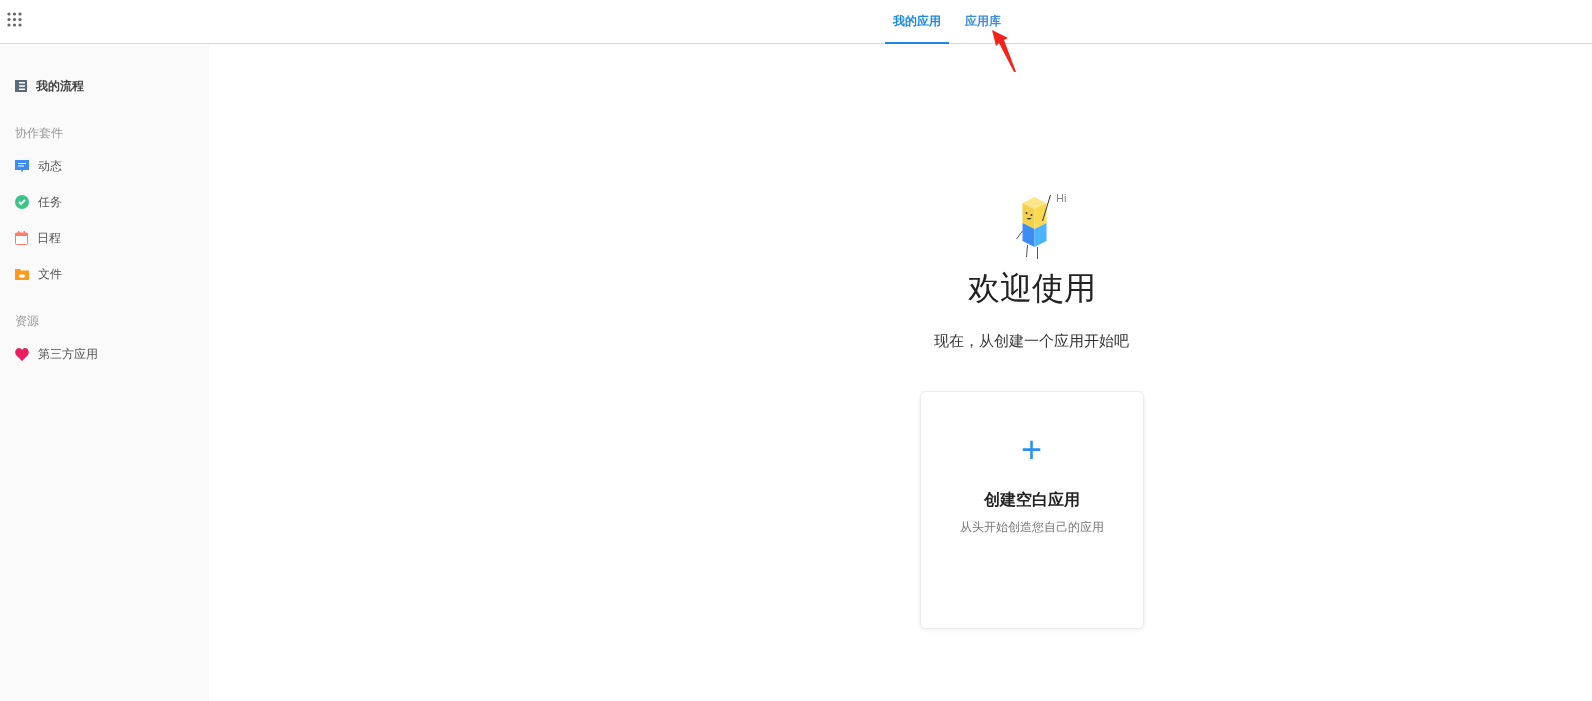 This screenshot has width=1592, height=701. What do you see at coordinates (22, 202) in the screenshot?
I see `check-circle-icon` at bounding box center [22, 202].